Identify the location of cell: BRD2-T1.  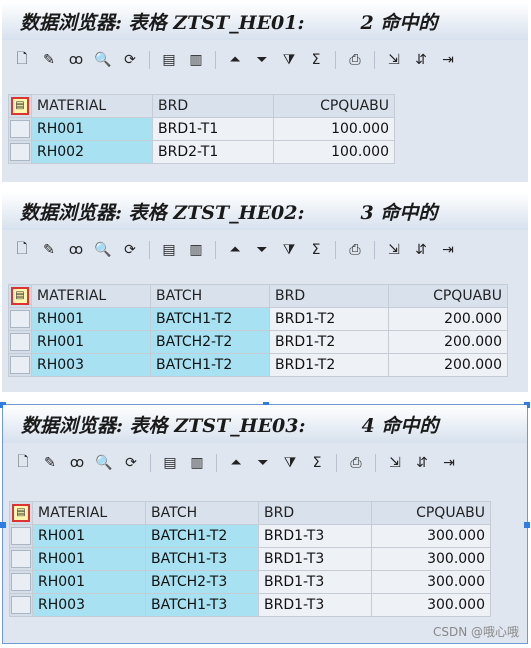
(213, 152).